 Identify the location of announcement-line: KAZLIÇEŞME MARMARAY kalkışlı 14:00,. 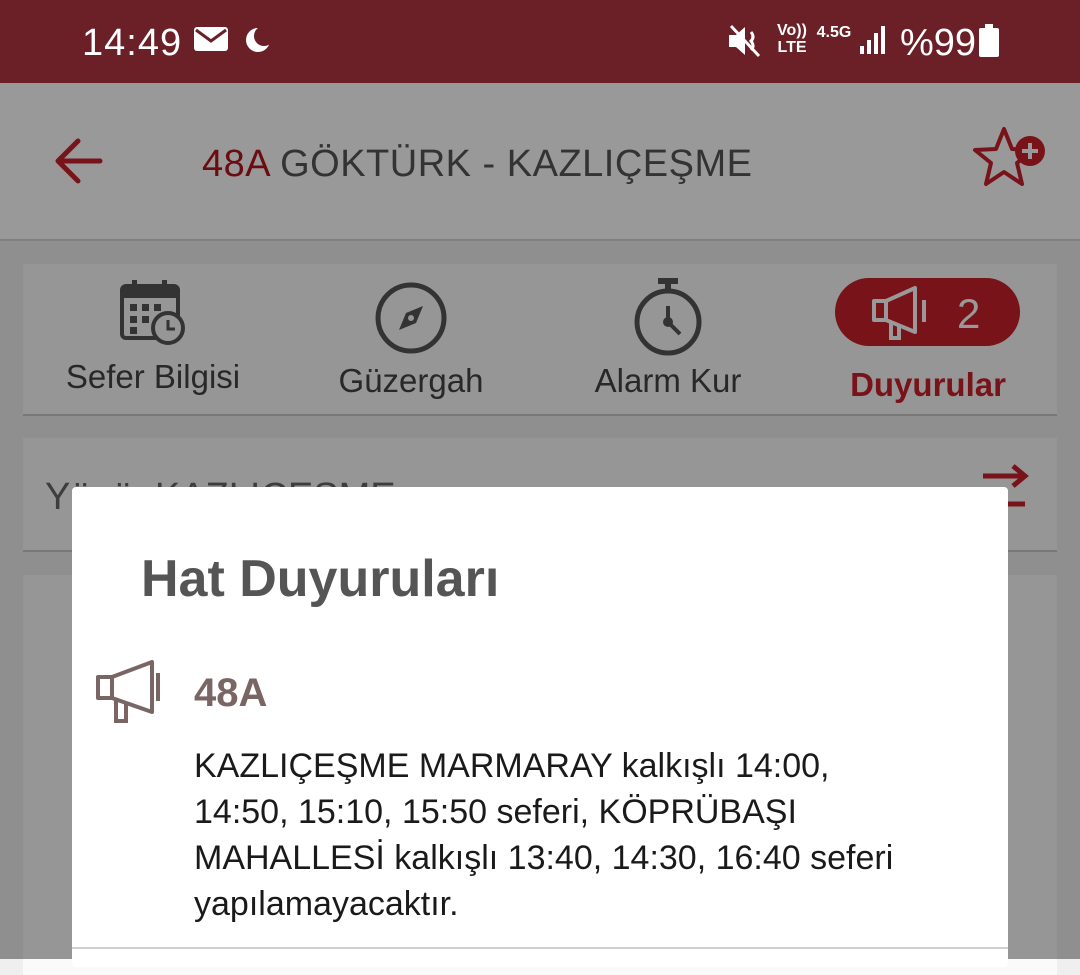
(512, 766).